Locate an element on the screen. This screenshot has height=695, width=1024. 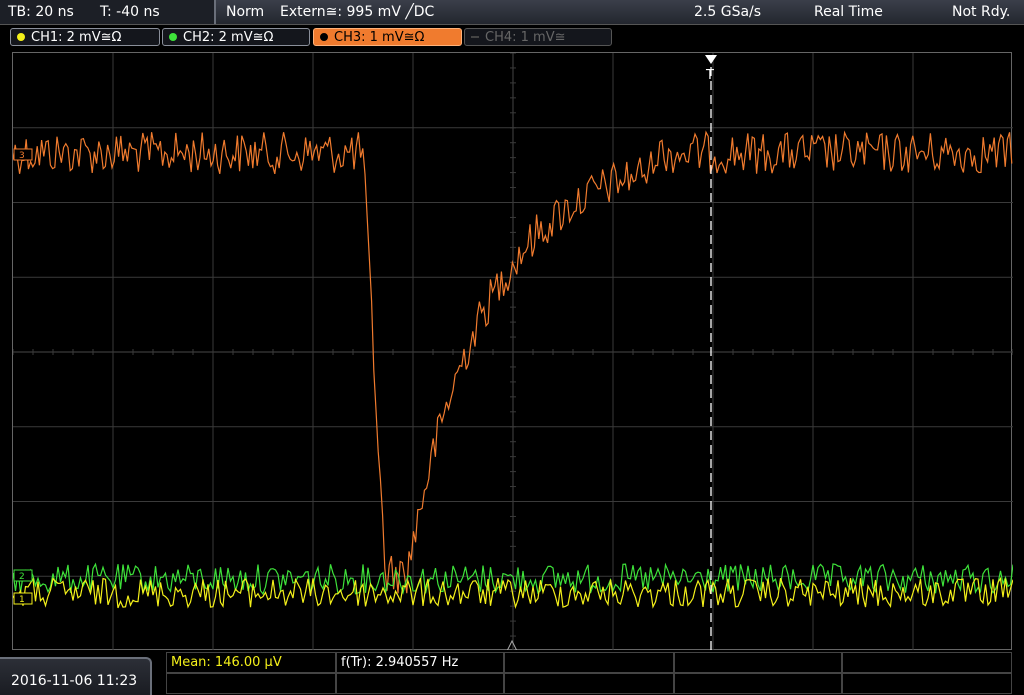
trigger-source-label: Extern≅: 995 mV ╱DC is located at coordinates (357, 12).